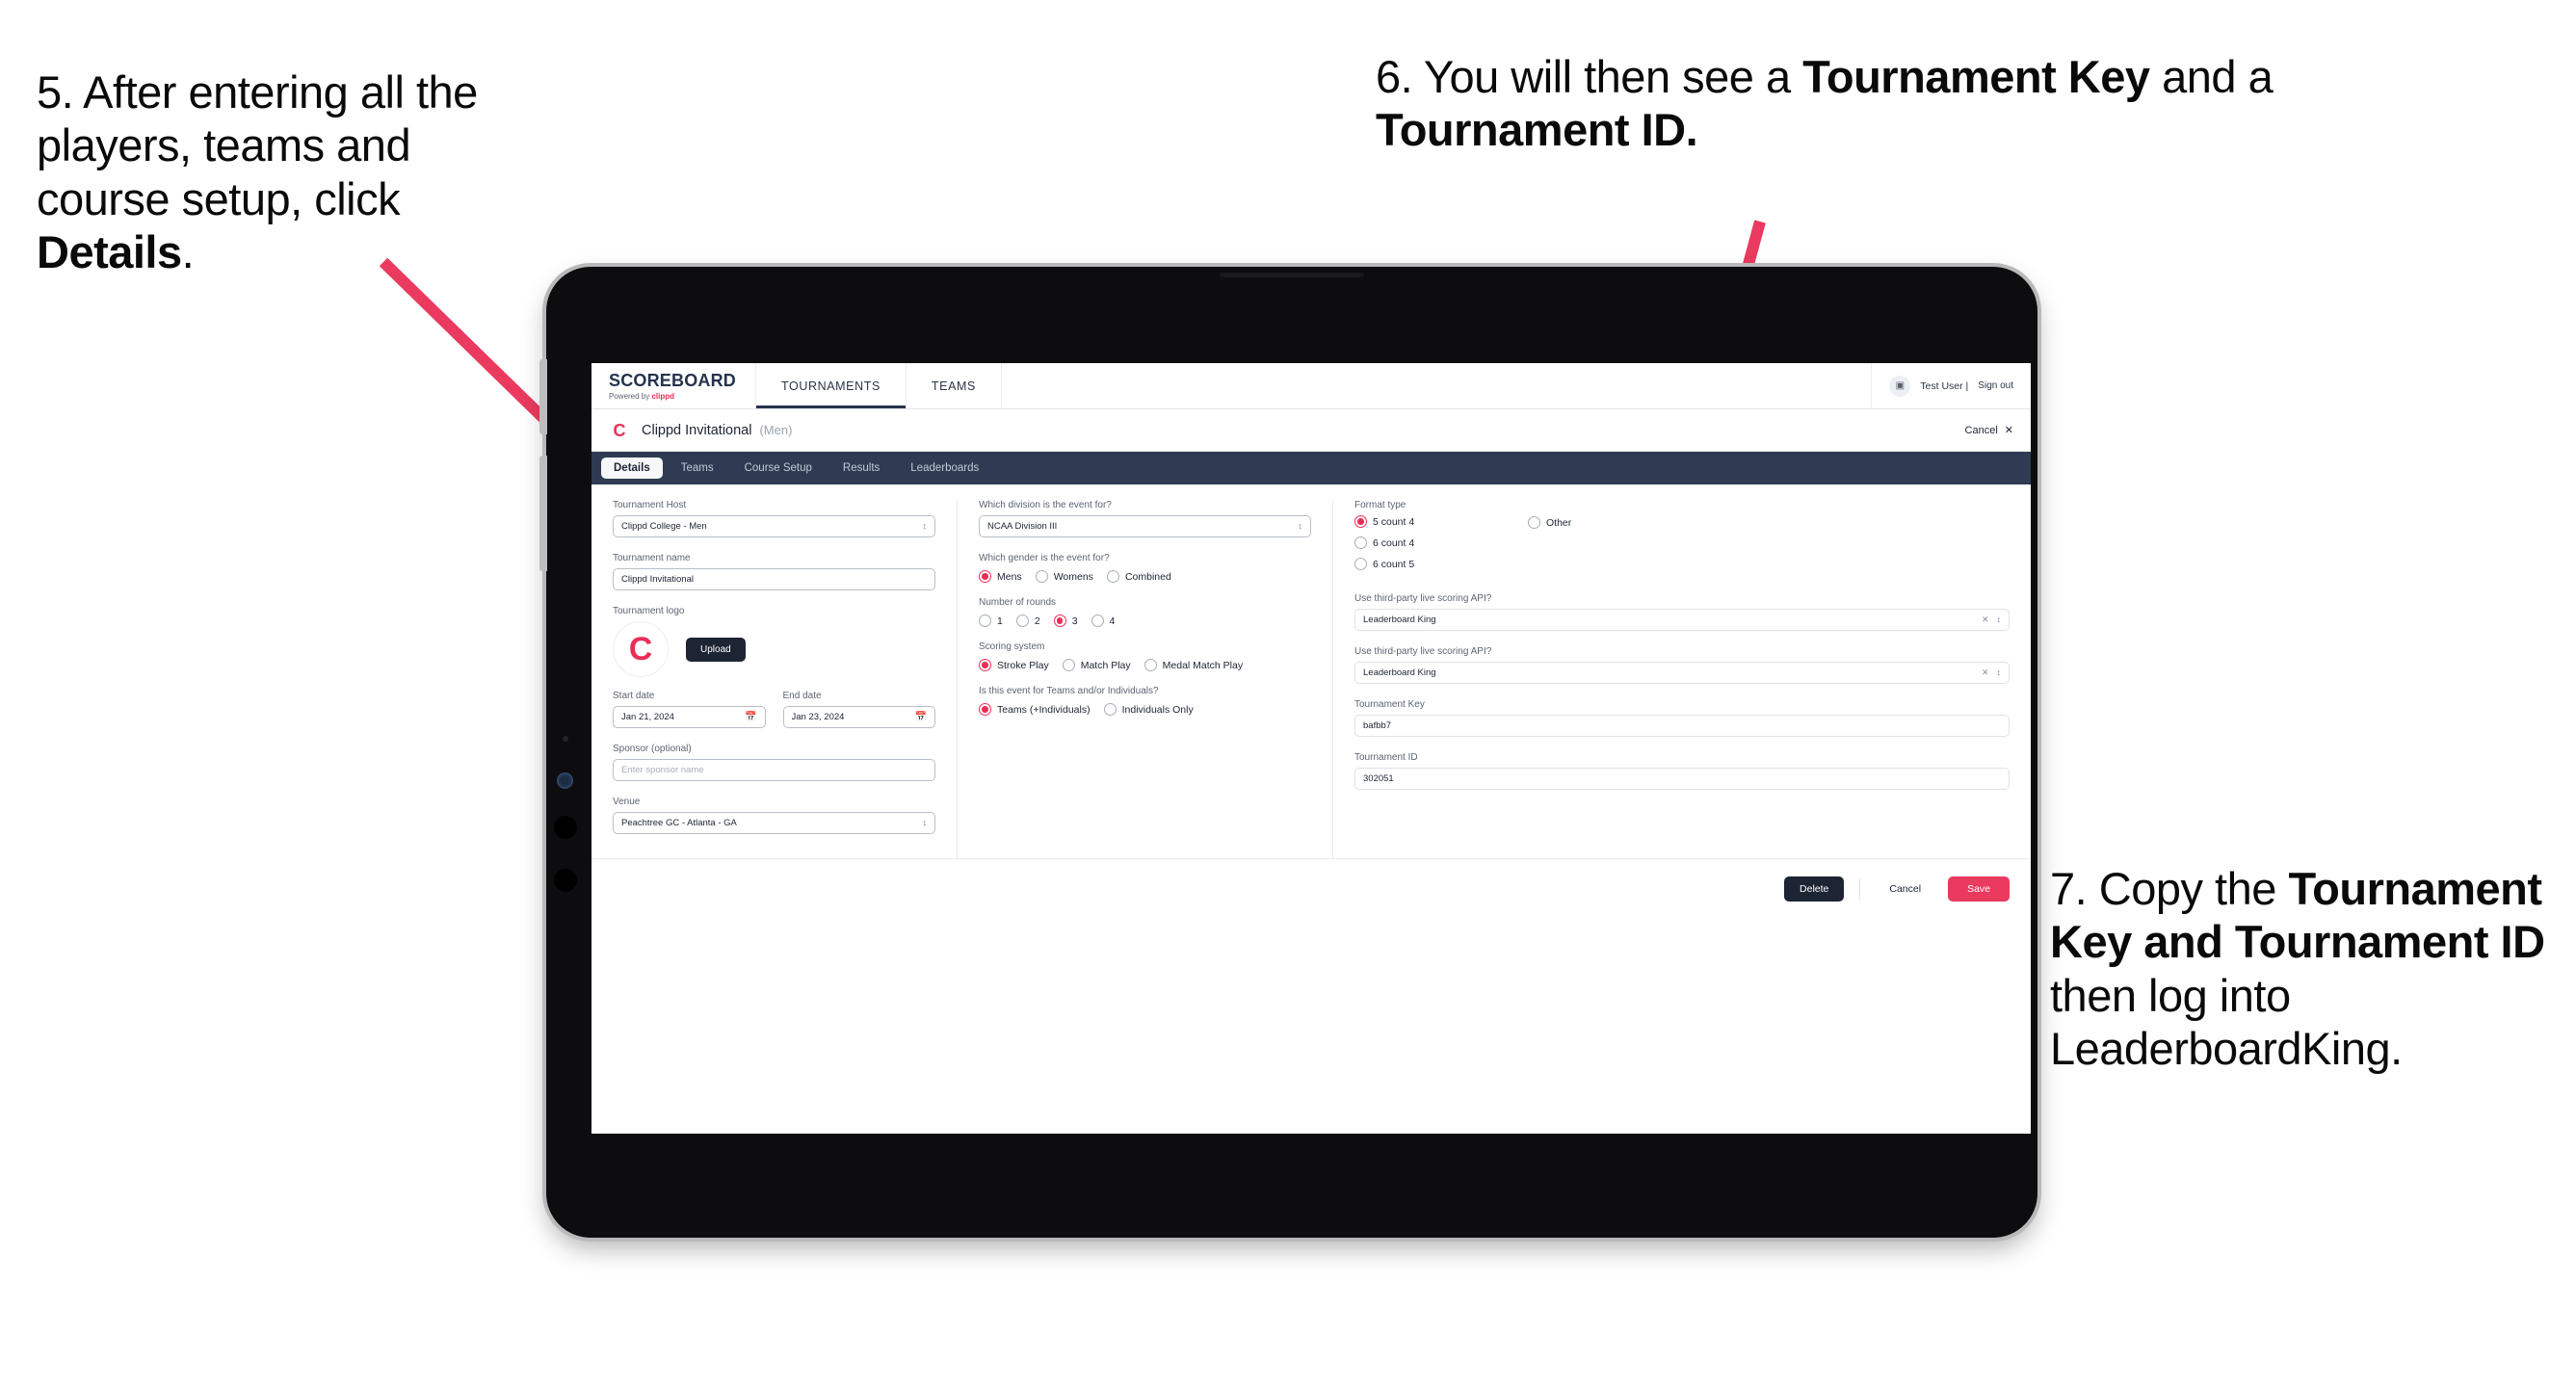 The image size is (2576, 1386). Describe the element at coordinates (2008, 430) in the screenshot. I see `close-icon: ✕` at that location.